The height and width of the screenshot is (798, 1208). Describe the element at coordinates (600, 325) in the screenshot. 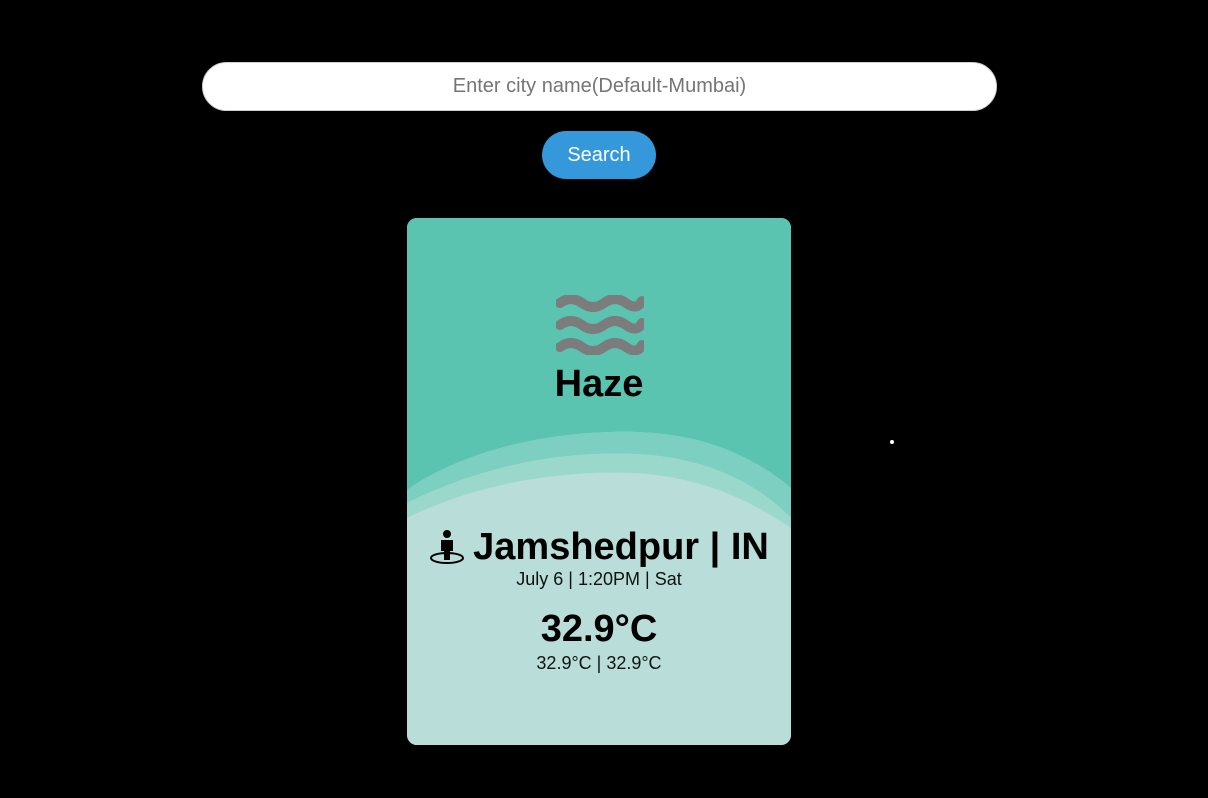

I see `haze-icon` at that location.